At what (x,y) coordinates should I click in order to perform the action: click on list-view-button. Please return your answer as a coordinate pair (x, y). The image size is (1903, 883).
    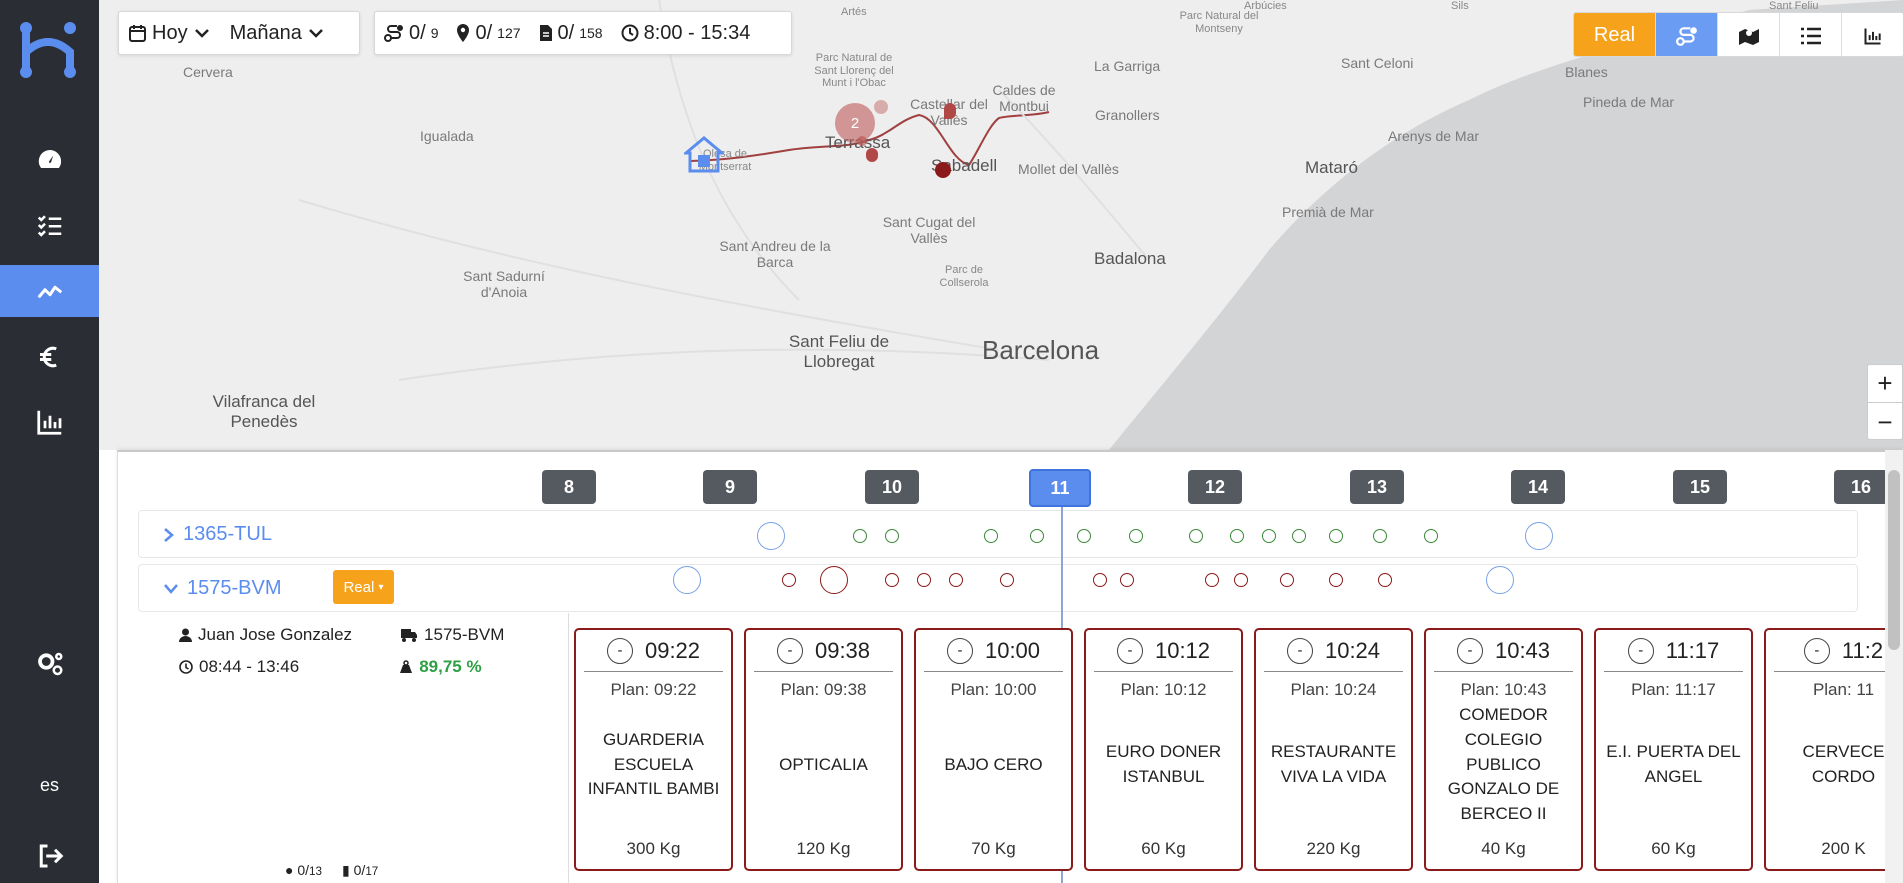
    Looking at the image, I should click on (1810, 34).